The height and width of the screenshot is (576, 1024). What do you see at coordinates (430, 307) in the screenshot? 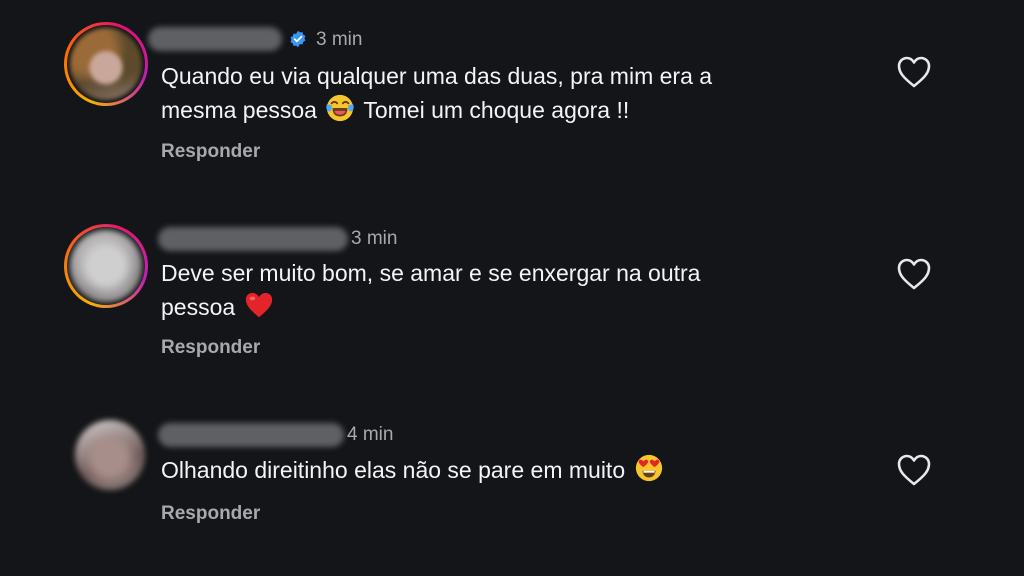
I see `comment-text-line: pessoa` at bounding box center [430, 307].